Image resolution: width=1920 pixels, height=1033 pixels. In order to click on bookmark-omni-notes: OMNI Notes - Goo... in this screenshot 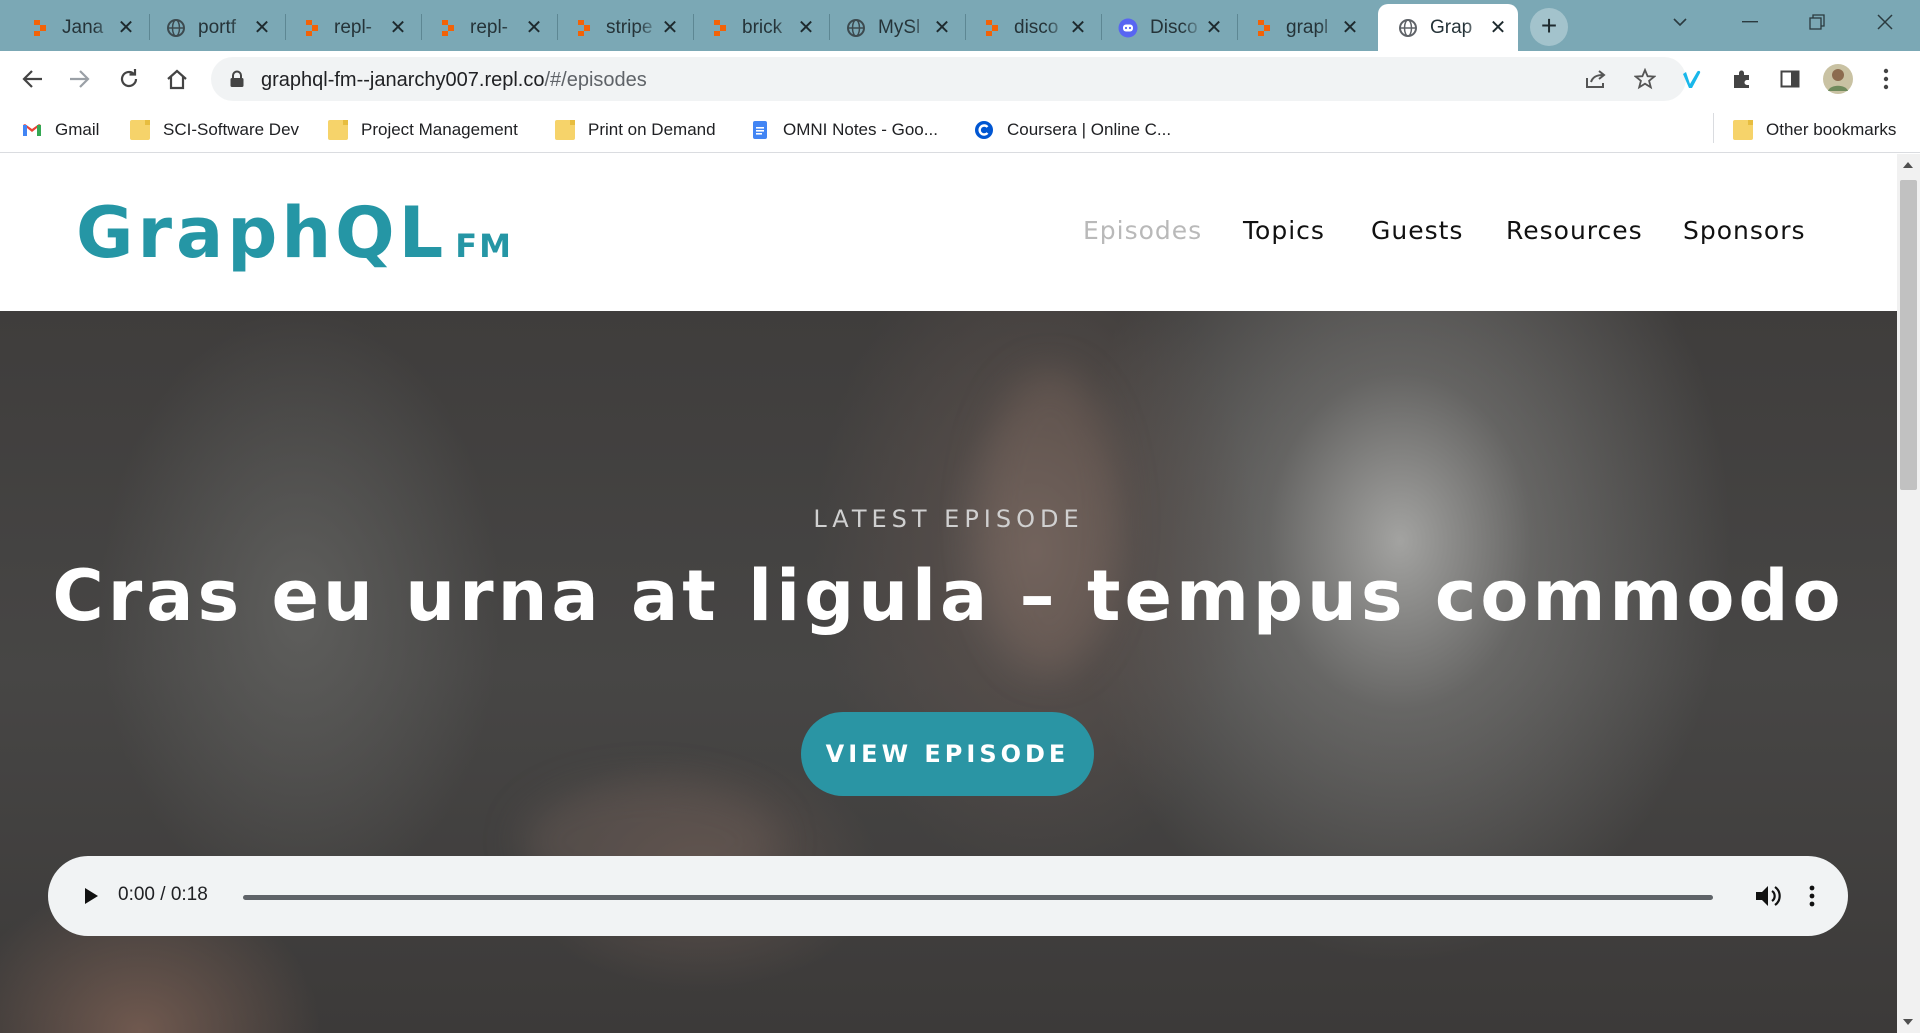, I will do `click(844, 130)`.